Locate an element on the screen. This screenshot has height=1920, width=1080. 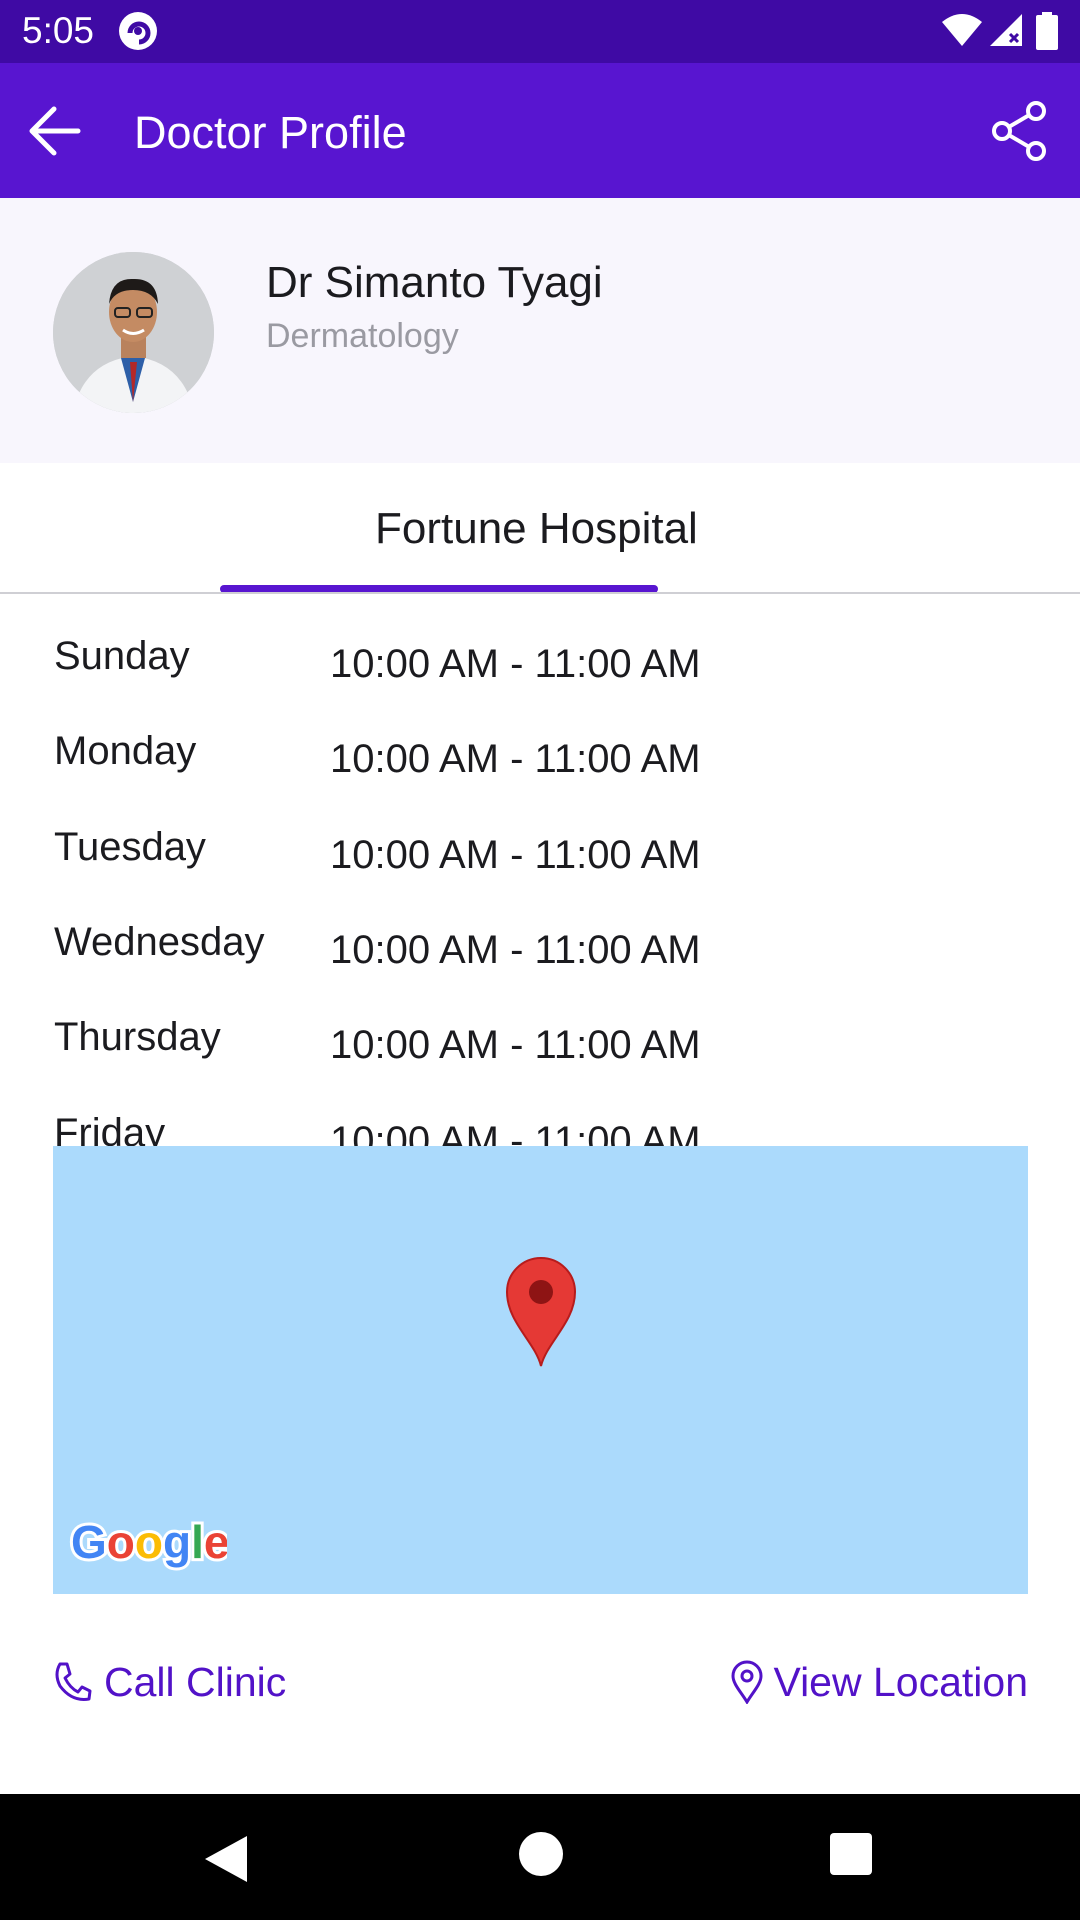
schedule-row: Thursday 10:00 AM - 11:00 AM is located at coordinates (540, 1021).